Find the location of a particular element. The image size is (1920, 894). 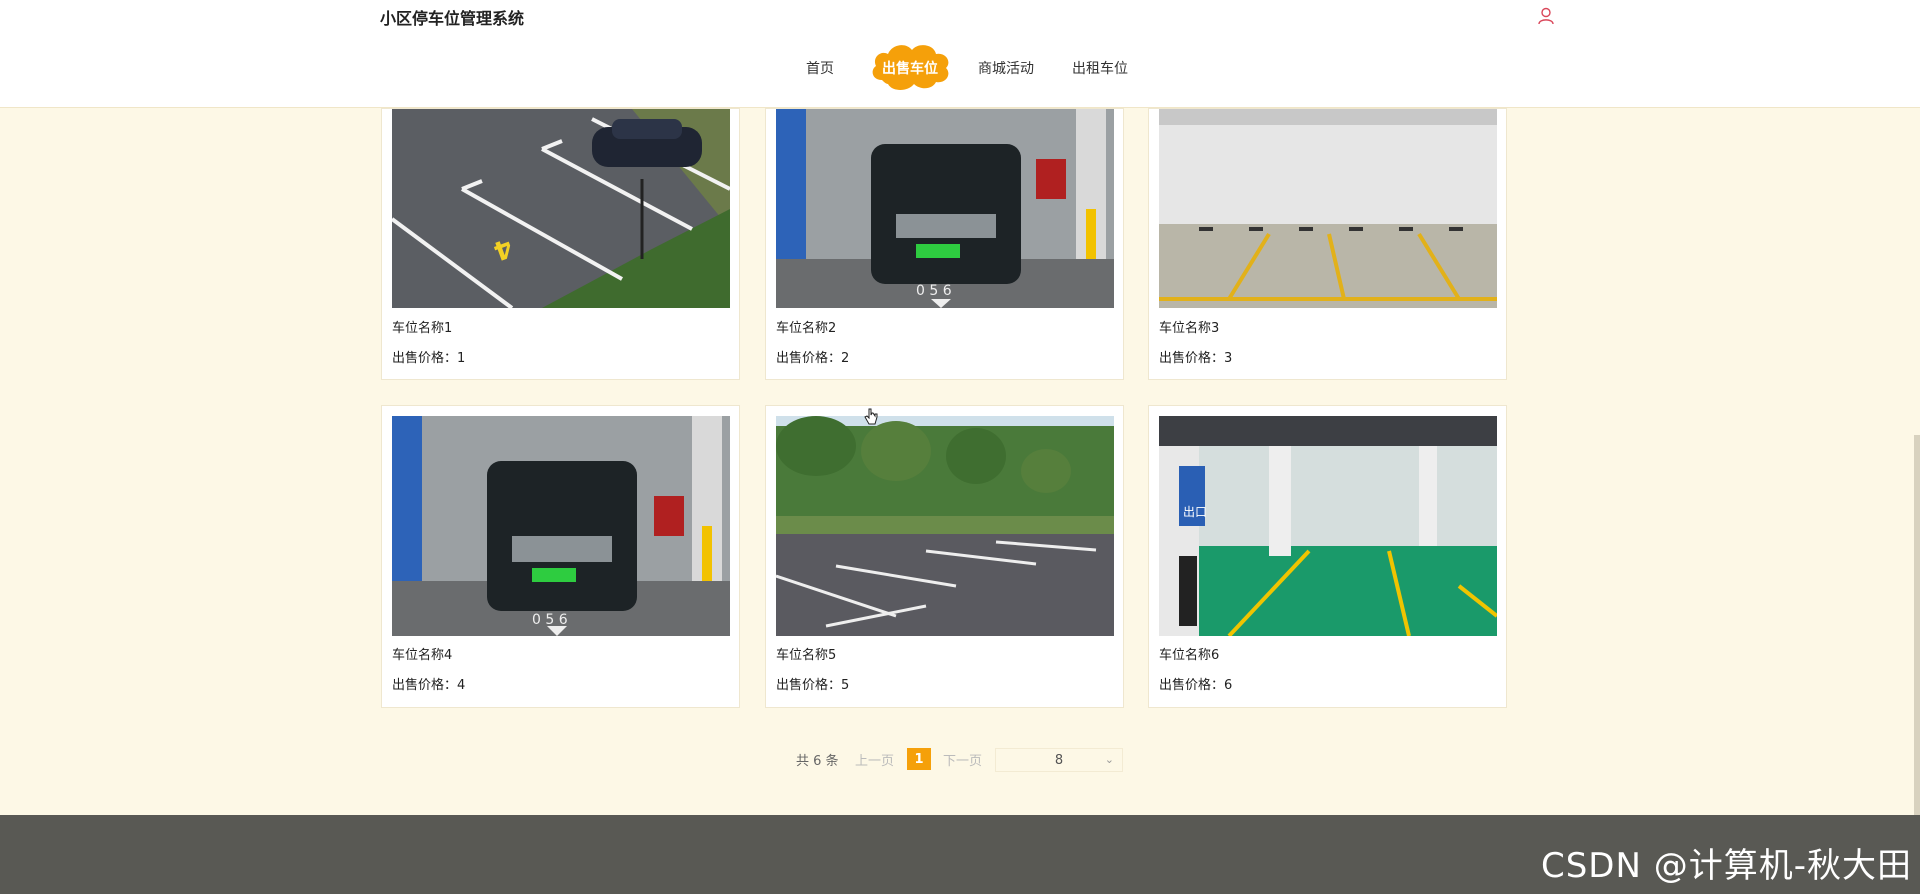

nav-item-label: 首页 is located at coordinates (820, 69).